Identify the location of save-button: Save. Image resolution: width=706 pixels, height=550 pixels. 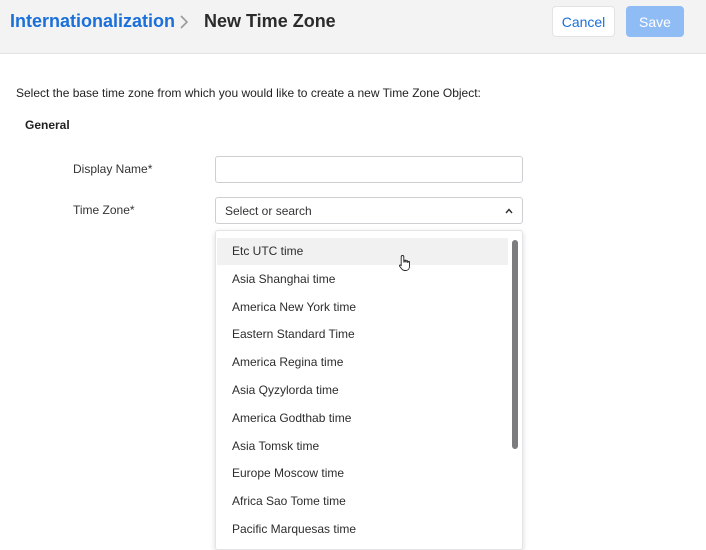
(655, 21).